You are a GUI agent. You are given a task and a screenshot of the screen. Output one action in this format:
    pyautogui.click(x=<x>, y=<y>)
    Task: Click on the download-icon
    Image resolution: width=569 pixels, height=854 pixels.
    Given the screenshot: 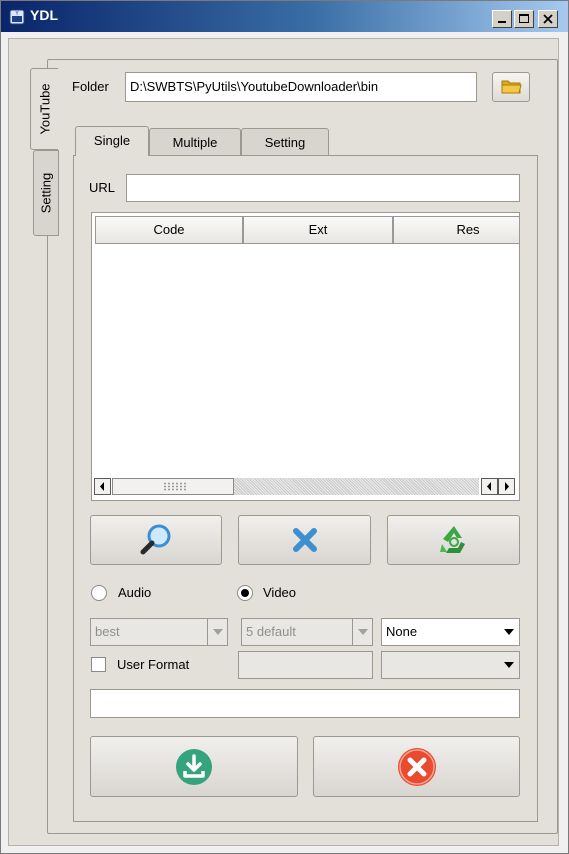 What is the action you would take?
    pyautogui.click(x=194, y=766)
    